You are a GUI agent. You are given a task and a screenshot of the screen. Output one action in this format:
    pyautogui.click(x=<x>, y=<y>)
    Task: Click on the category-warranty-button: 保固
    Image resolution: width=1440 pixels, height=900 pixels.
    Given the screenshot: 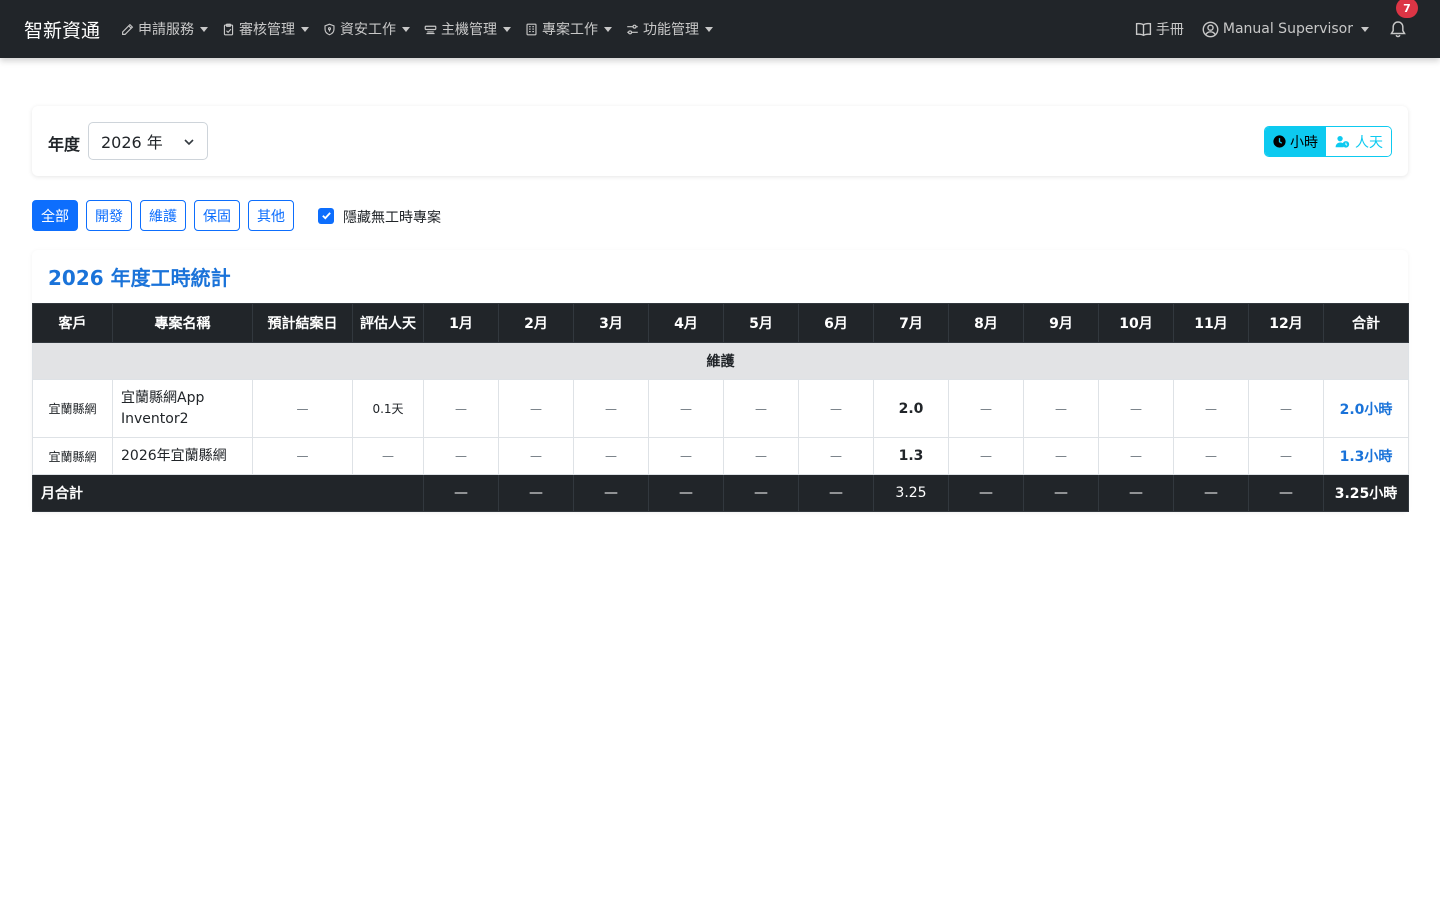 What is the action you would take?
    pyautogui.click(x=217, y=215)
    